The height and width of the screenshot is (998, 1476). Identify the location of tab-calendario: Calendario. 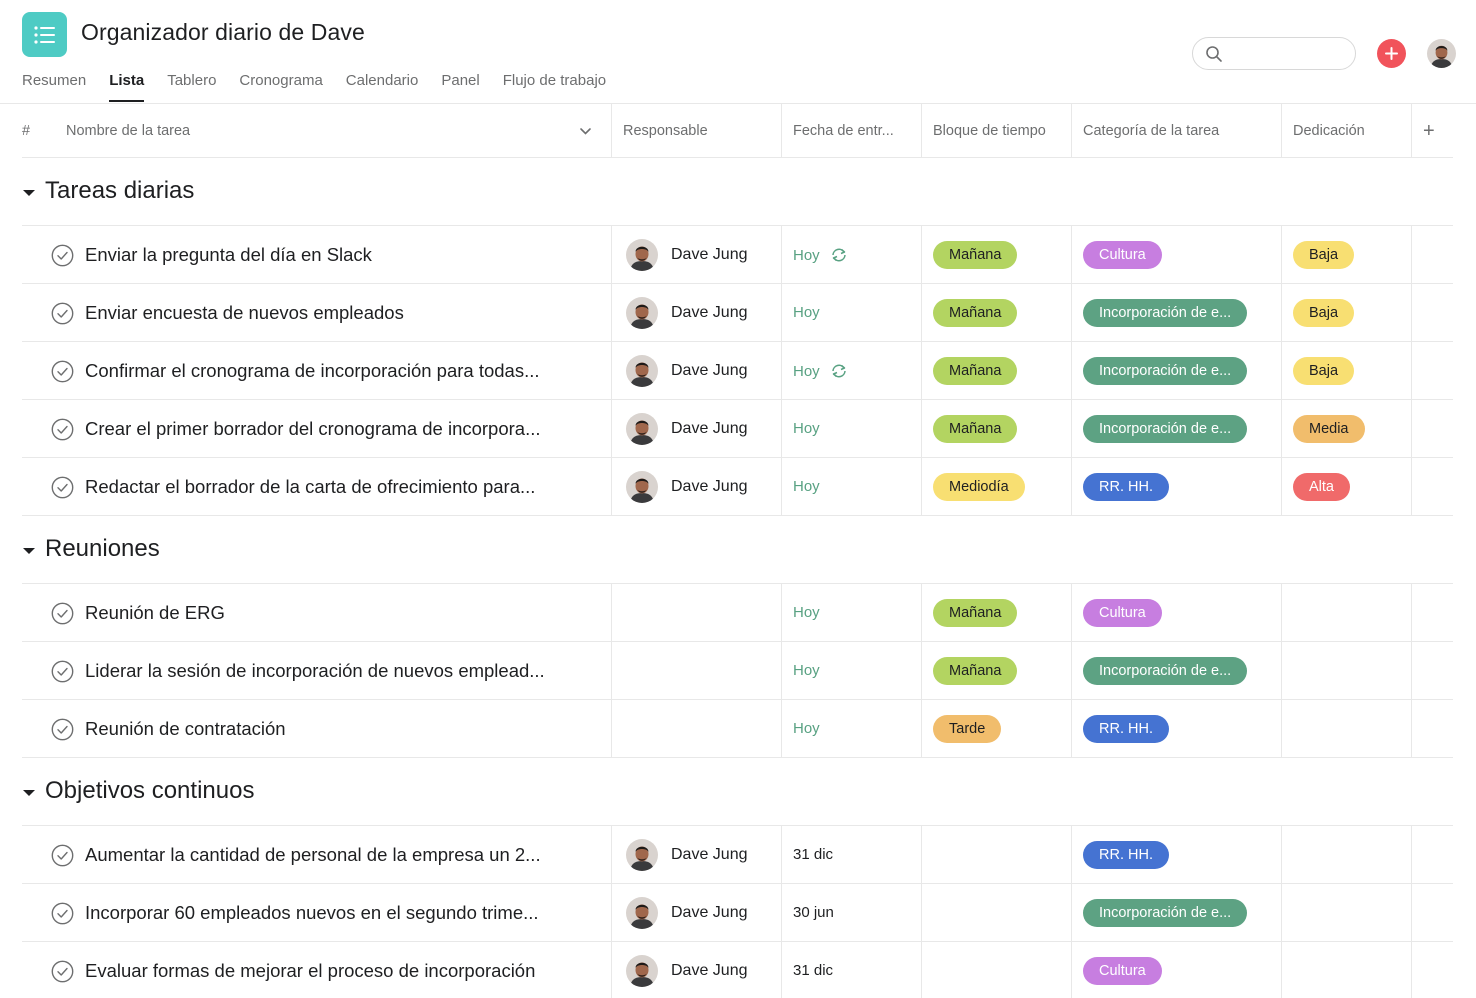
(382, 86).